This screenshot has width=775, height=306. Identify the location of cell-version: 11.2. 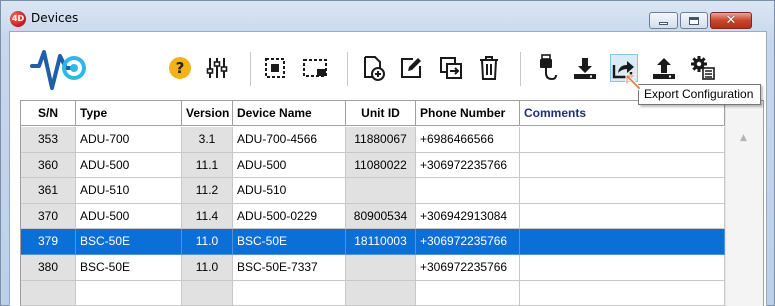
(207, 191).